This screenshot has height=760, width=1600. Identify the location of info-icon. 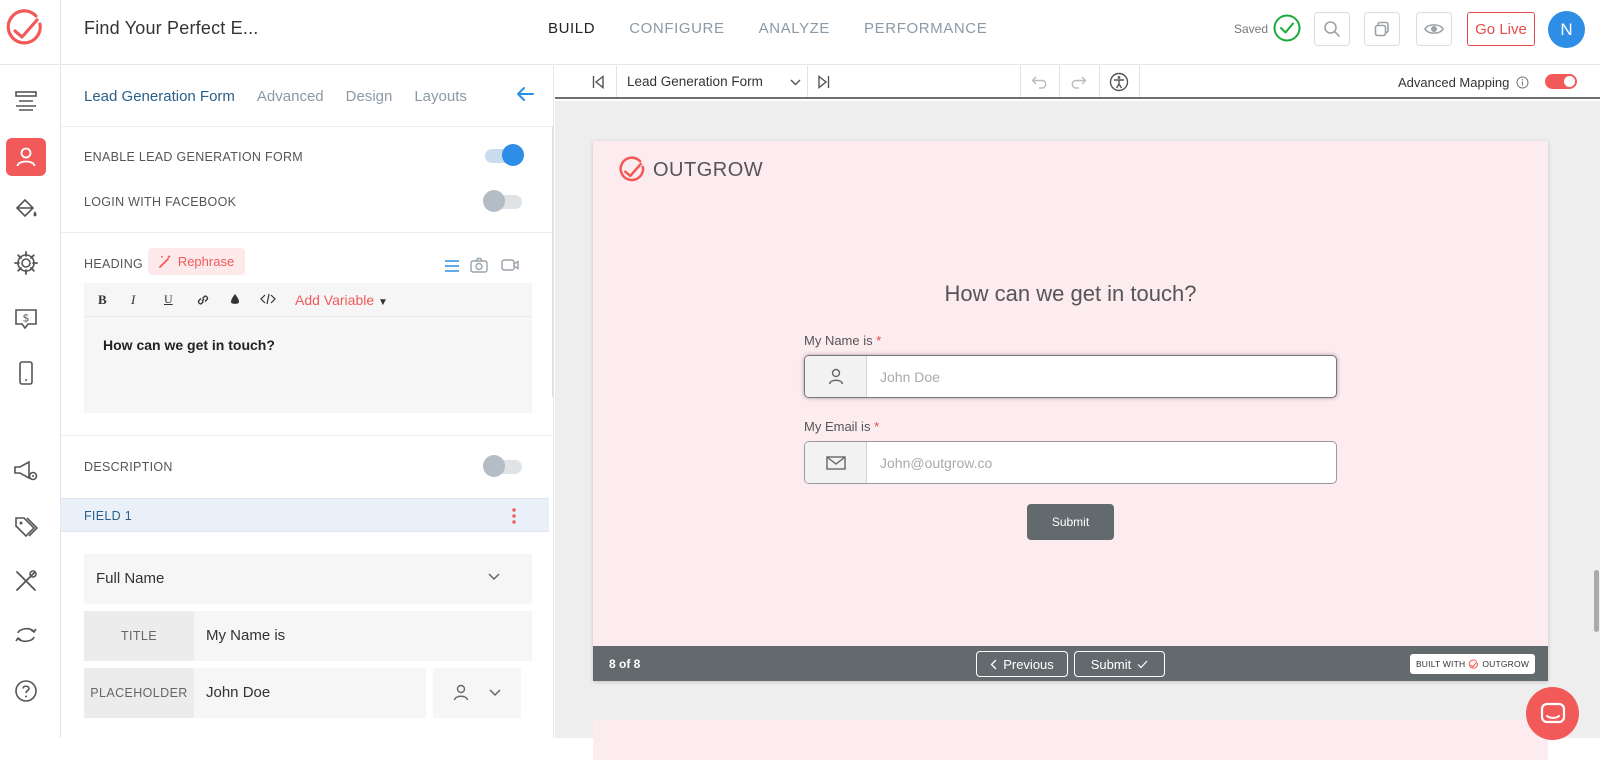
(1522, 82).